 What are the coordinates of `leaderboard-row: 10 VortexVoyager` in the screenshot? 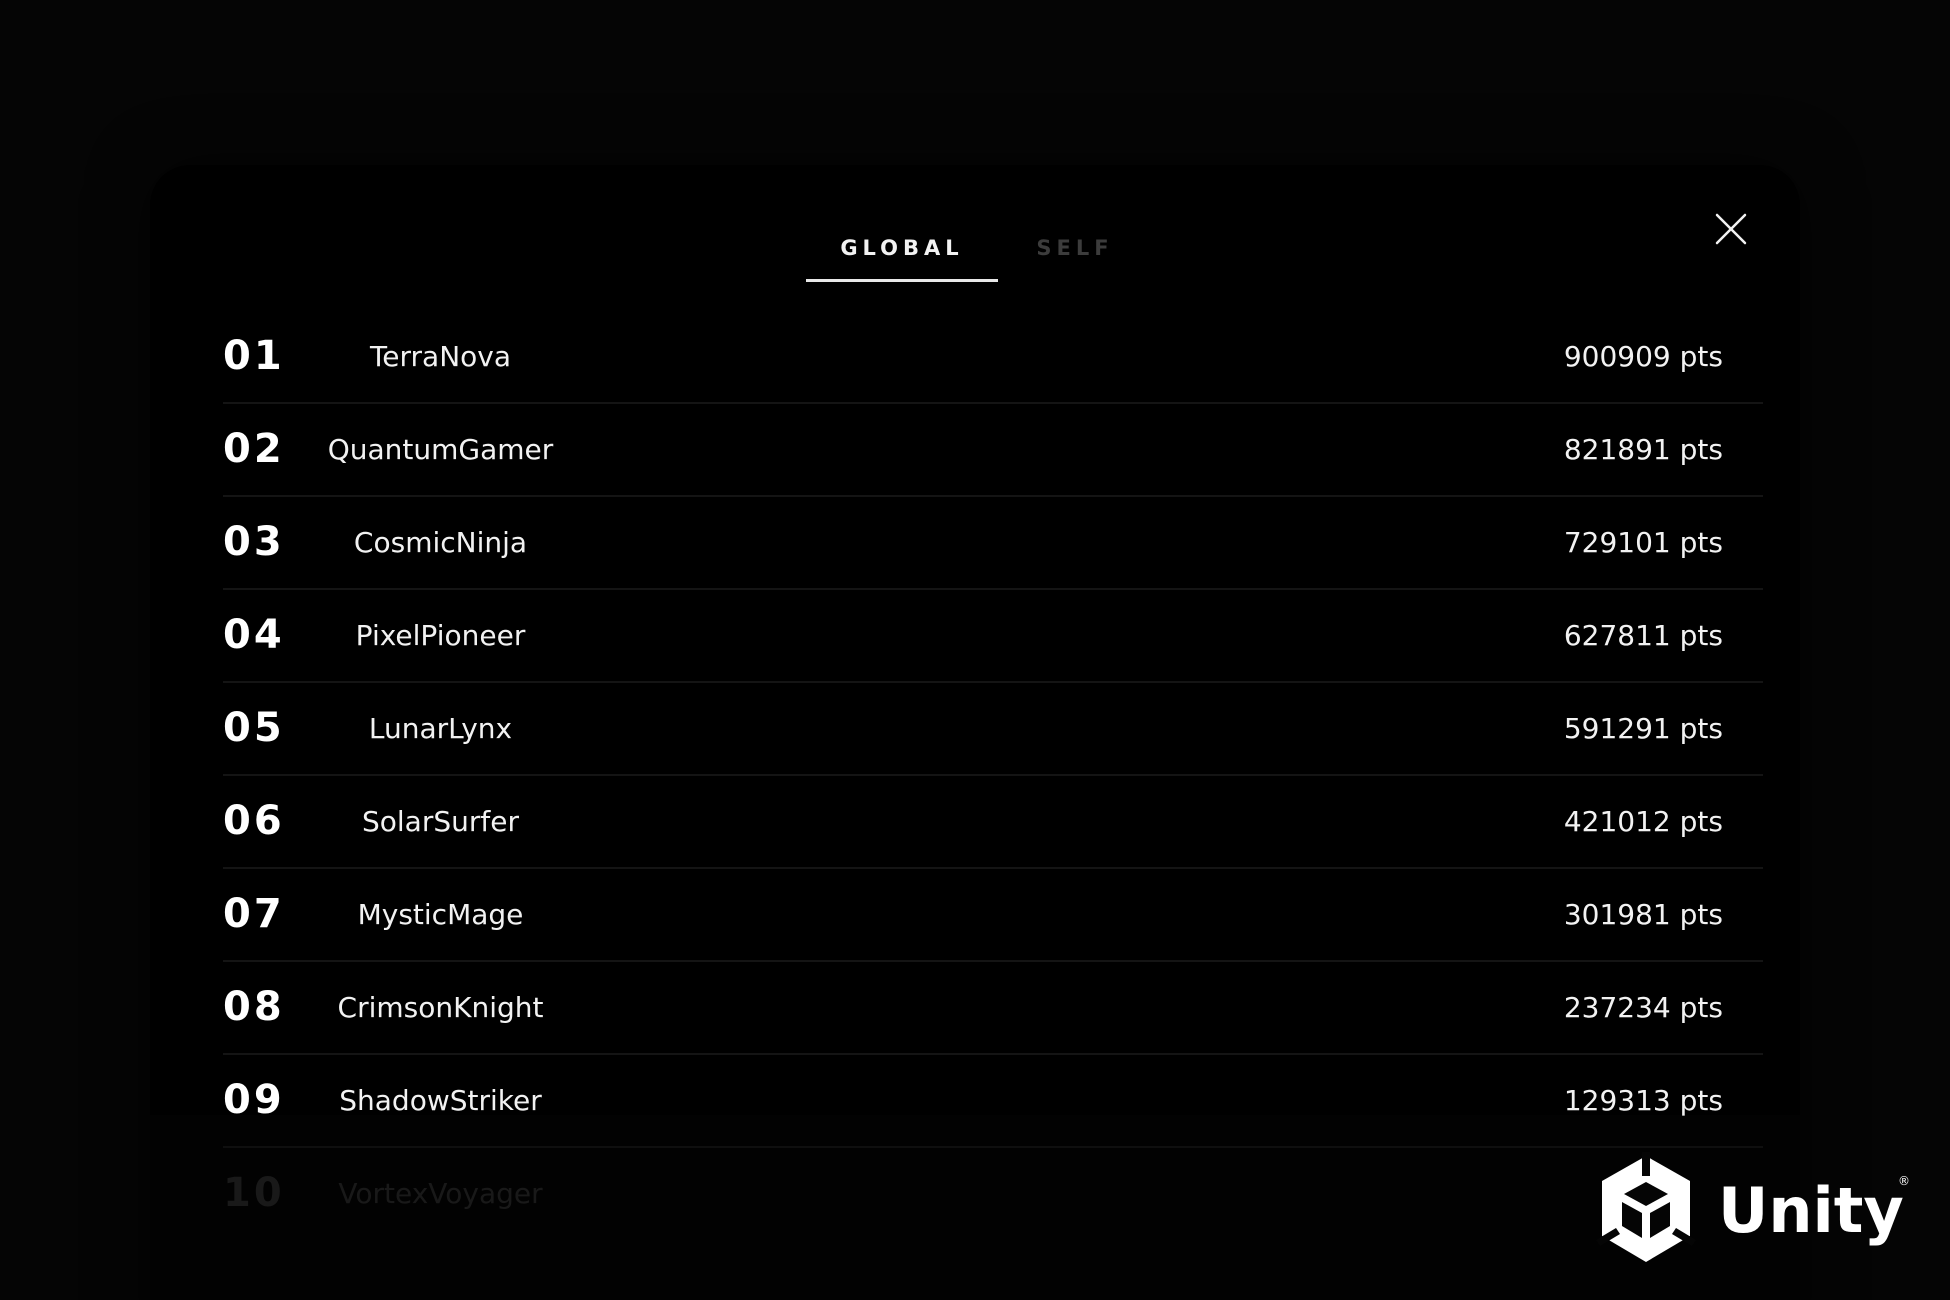 It's located at (993, 1193).